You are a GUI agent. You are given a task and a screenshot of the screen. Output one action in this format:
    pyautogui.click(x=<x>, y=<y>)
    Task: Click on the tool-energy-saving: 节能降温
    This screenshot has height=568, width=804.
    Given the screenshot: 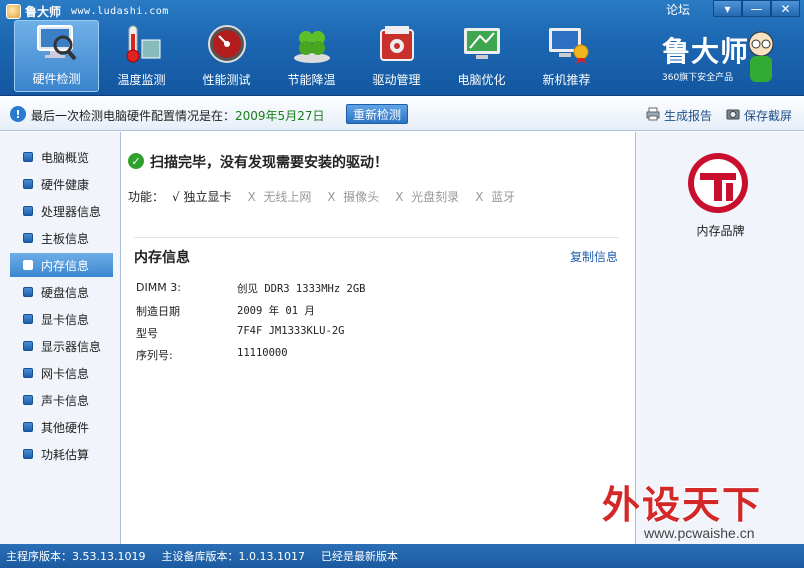 What is the action you would take?
    pyautogui.click(x=311, y=56)
    